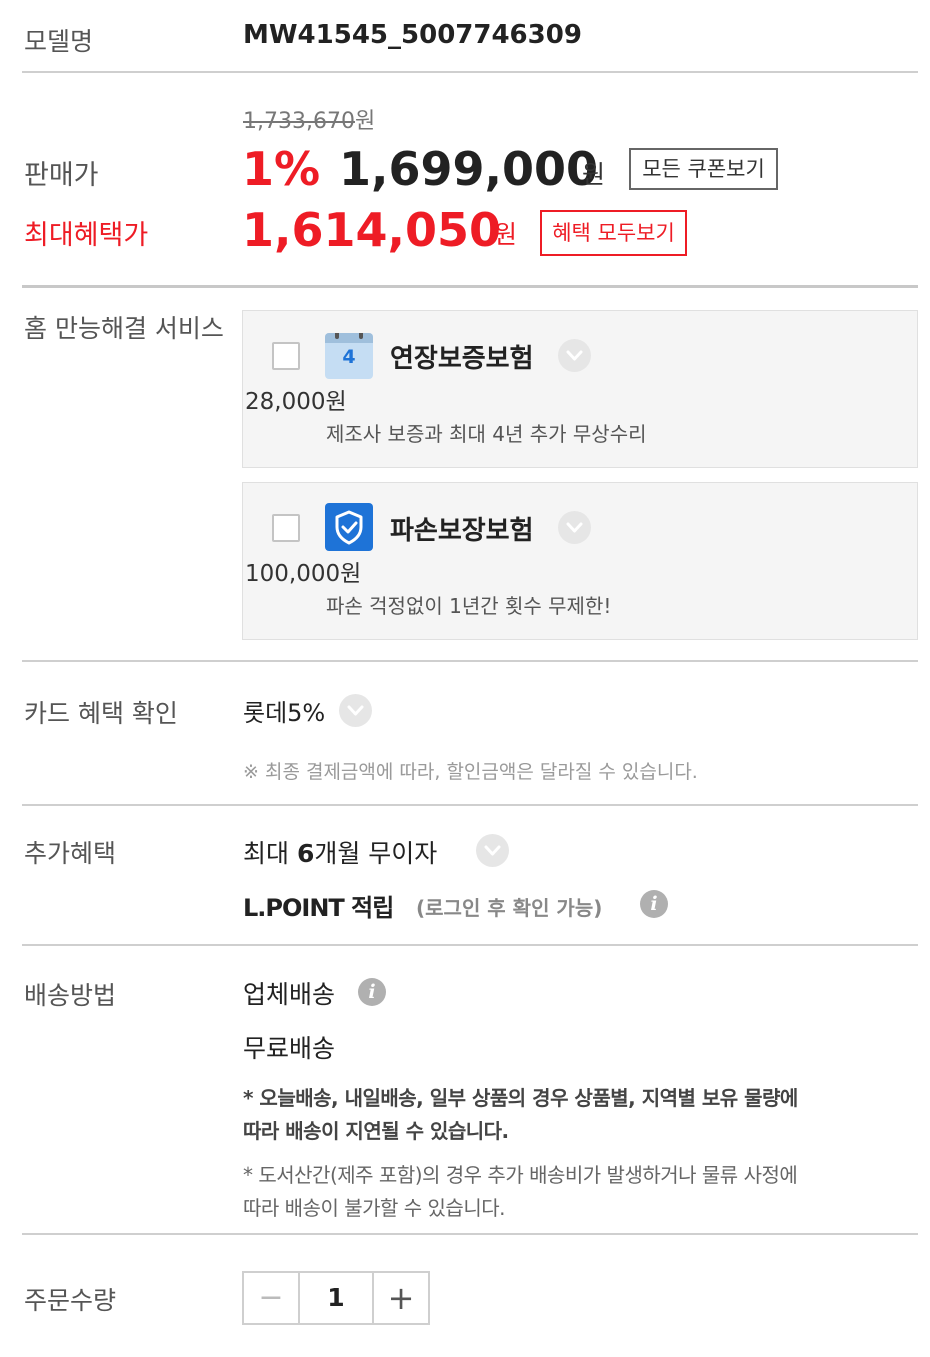 The width and height of the screenshot is (930, 1357). What do you see at coordinates (340, 852) in the screenshot?
I see `installment-info: 최대 6개월 무이자` at bounding box center [340, 852].